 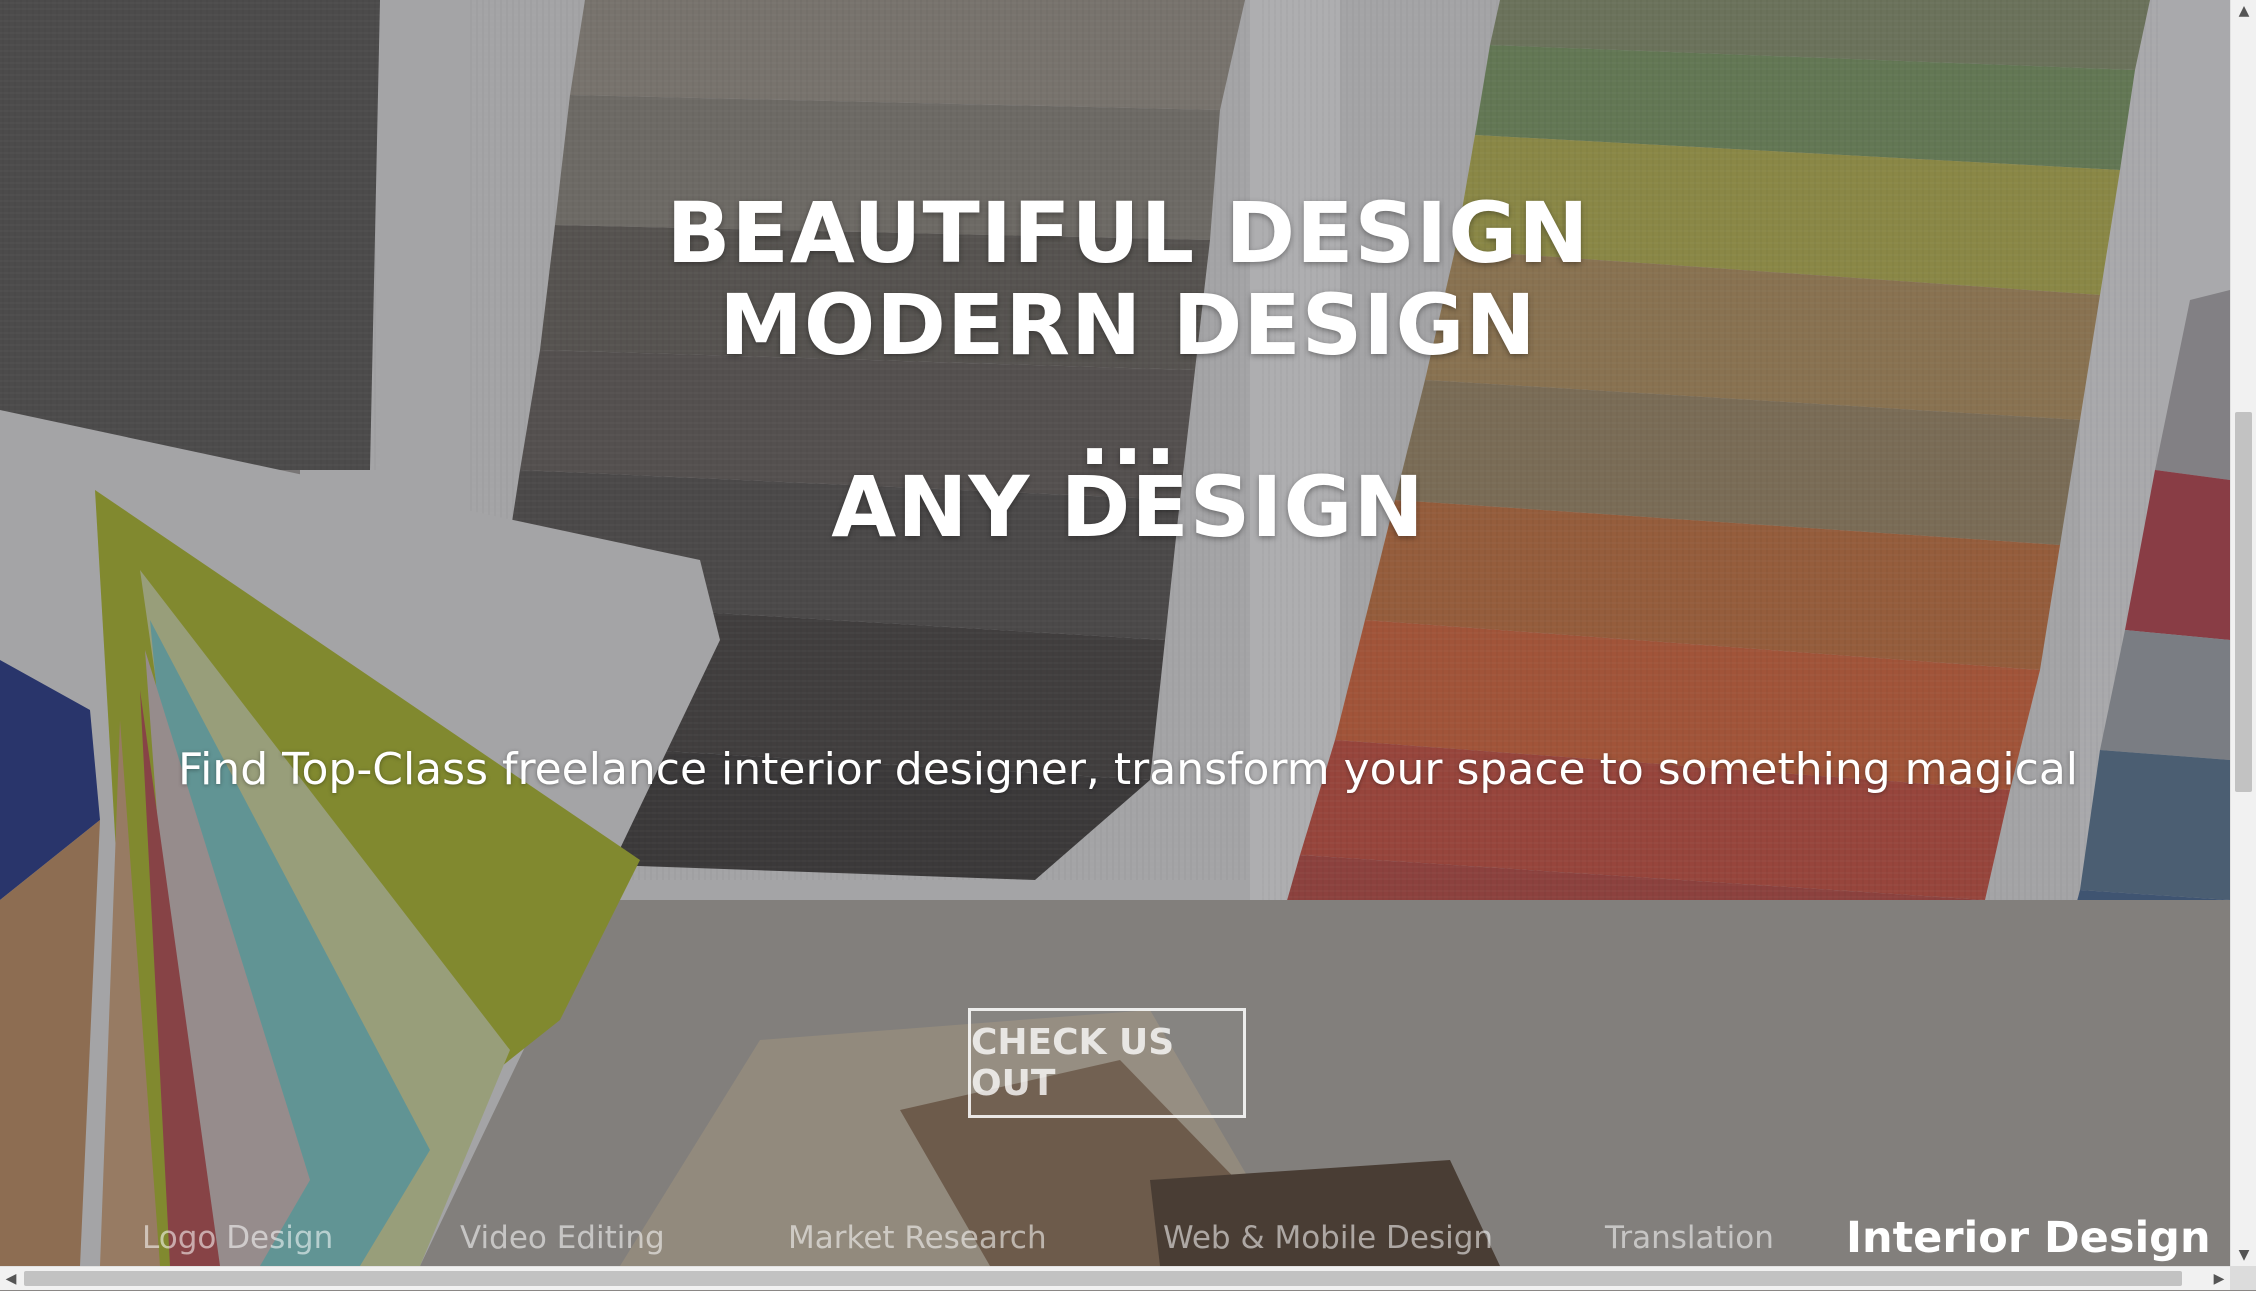 I want to click on category-web-mobile-design: Web & Mobile Design, so click(x=1328, y=1238).